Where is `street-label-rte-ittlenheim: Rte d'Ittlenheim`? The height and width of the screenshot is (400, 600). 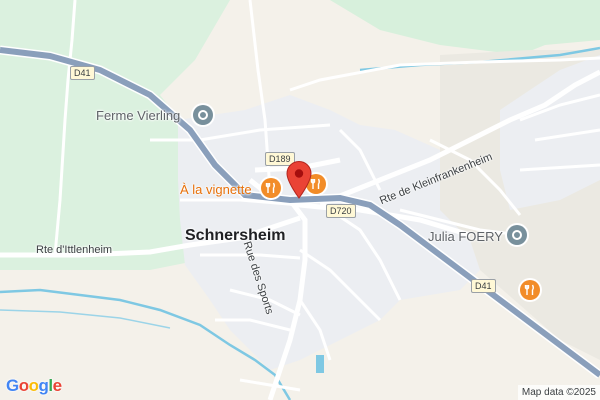 street-label-rte-ittlenheim: Rte d'Ittlenheim is located at coordinates (74, 250).